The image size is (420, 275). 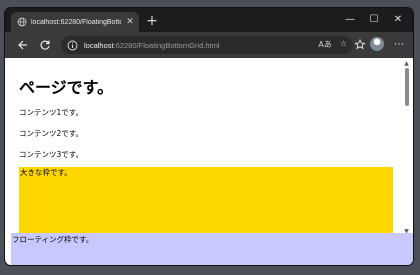 What do you see at coordinates (406, 64) in the screenshot?
I see `scroll-up-icon: ▲` at bounding box center [406, 64].